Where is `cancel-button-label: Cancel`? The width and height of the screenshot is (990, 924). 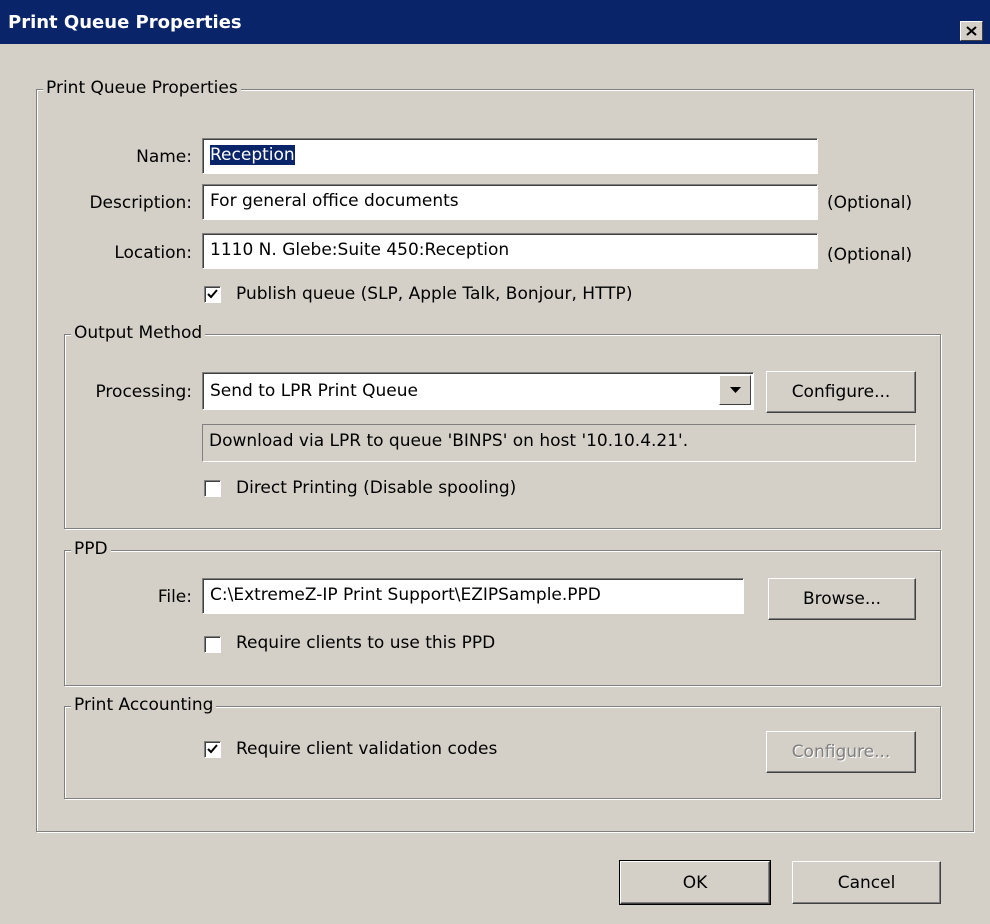 cancel-button-label: Cancel is located at coordinates (866, 882).